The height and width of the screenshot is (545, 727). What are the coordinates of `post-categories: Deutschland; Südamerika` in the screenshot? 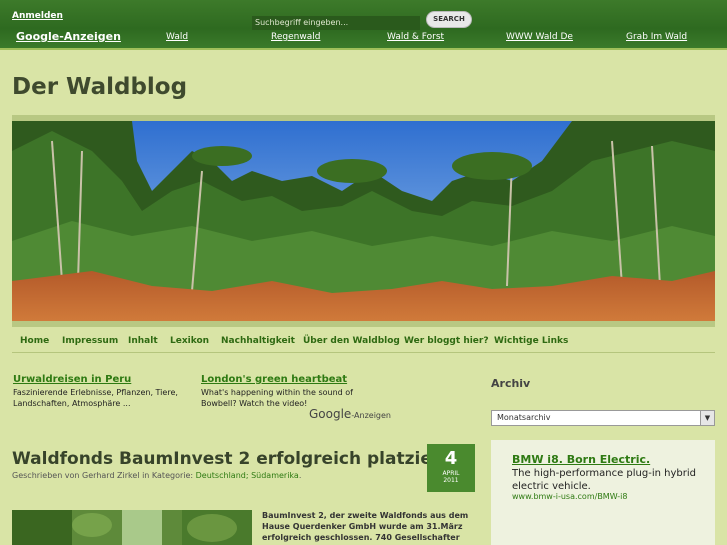 It's located at (247, 475).